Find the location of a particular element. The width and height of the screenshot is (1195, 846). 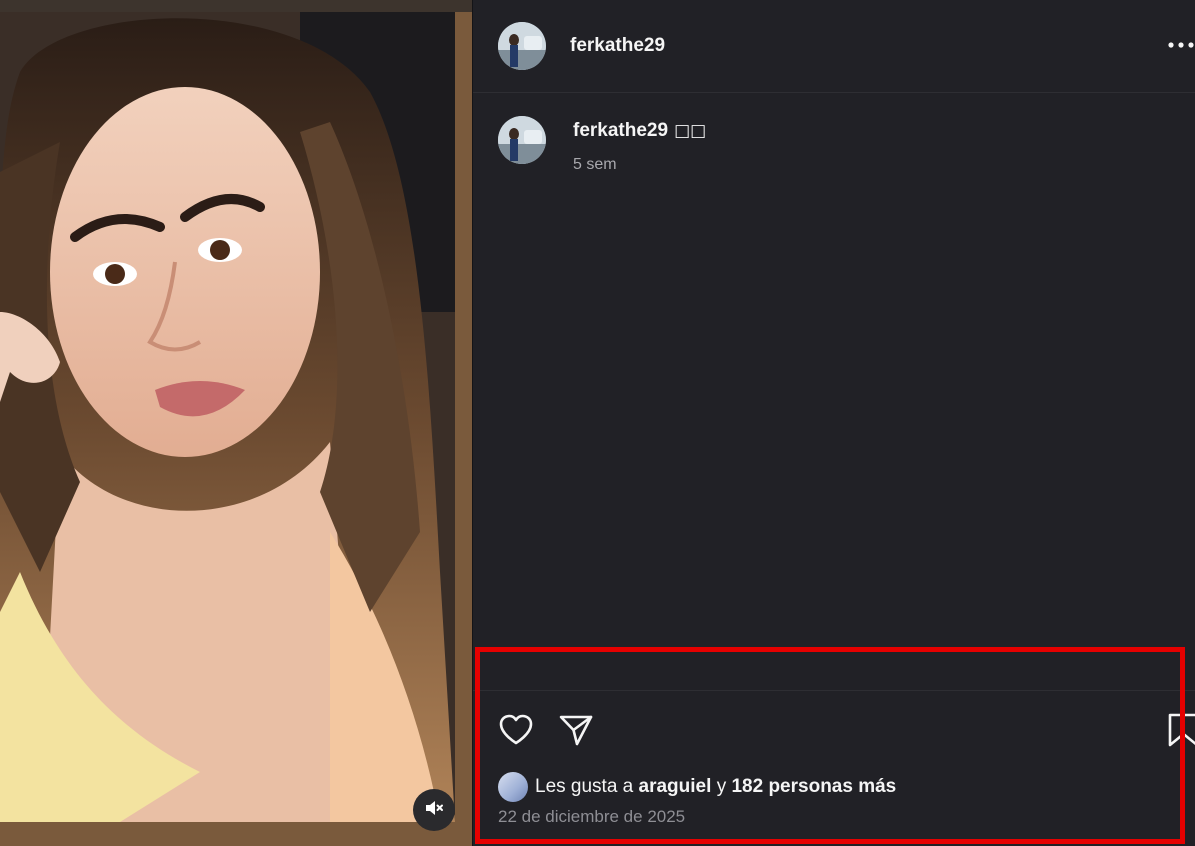

caption-emoji: □□ is located at coordinates (690, 131).